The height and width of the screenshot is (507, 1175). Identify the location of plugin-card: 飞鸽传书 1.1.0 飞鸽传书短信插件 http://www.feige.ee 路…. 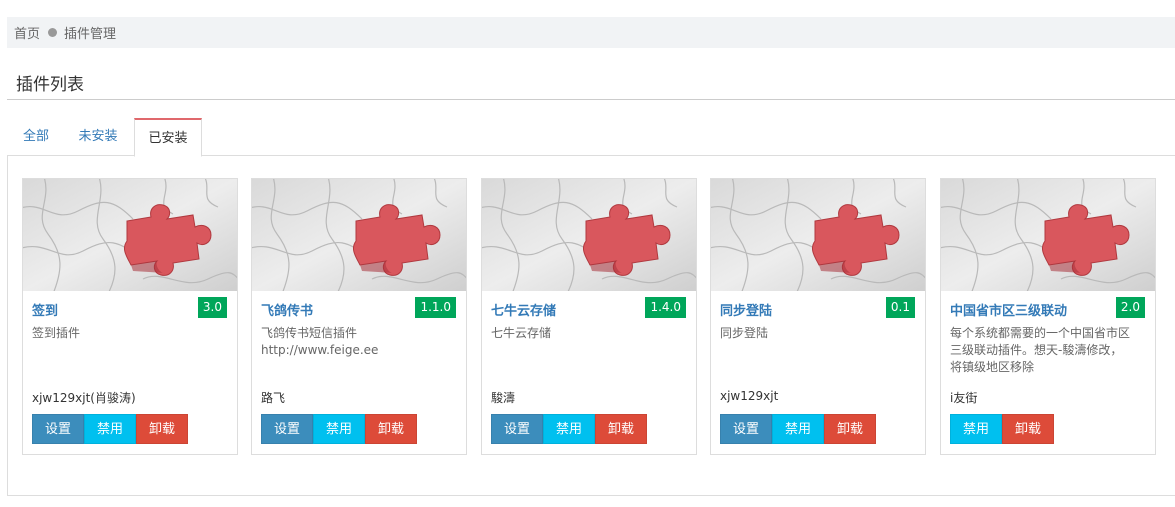
(359, 316).